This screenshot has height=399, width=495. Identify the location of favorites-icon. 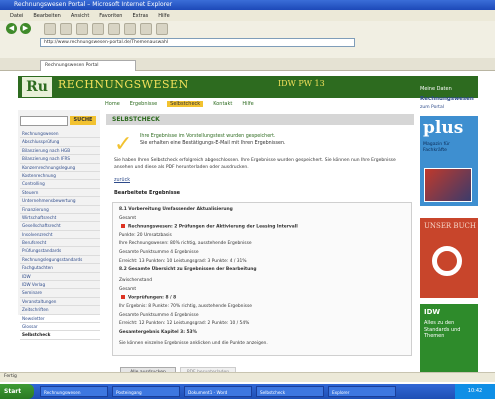
(114, 29).